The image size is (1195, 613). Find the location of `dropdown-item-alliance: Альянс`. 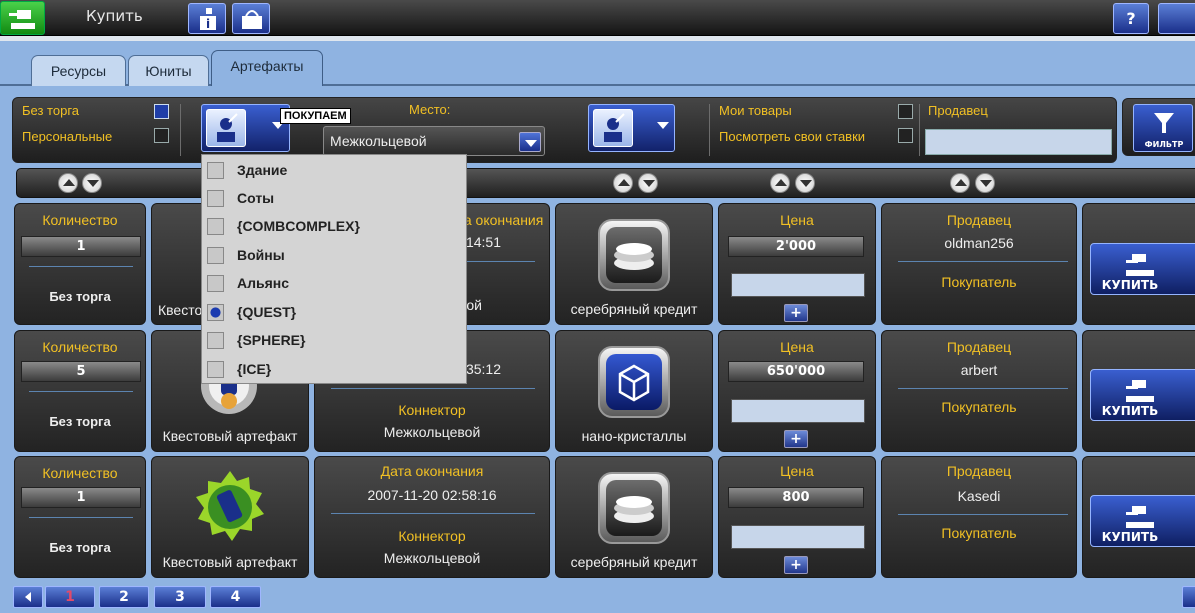

dropdown-item-alliance: Альянс is located at coordinates (334, 283).